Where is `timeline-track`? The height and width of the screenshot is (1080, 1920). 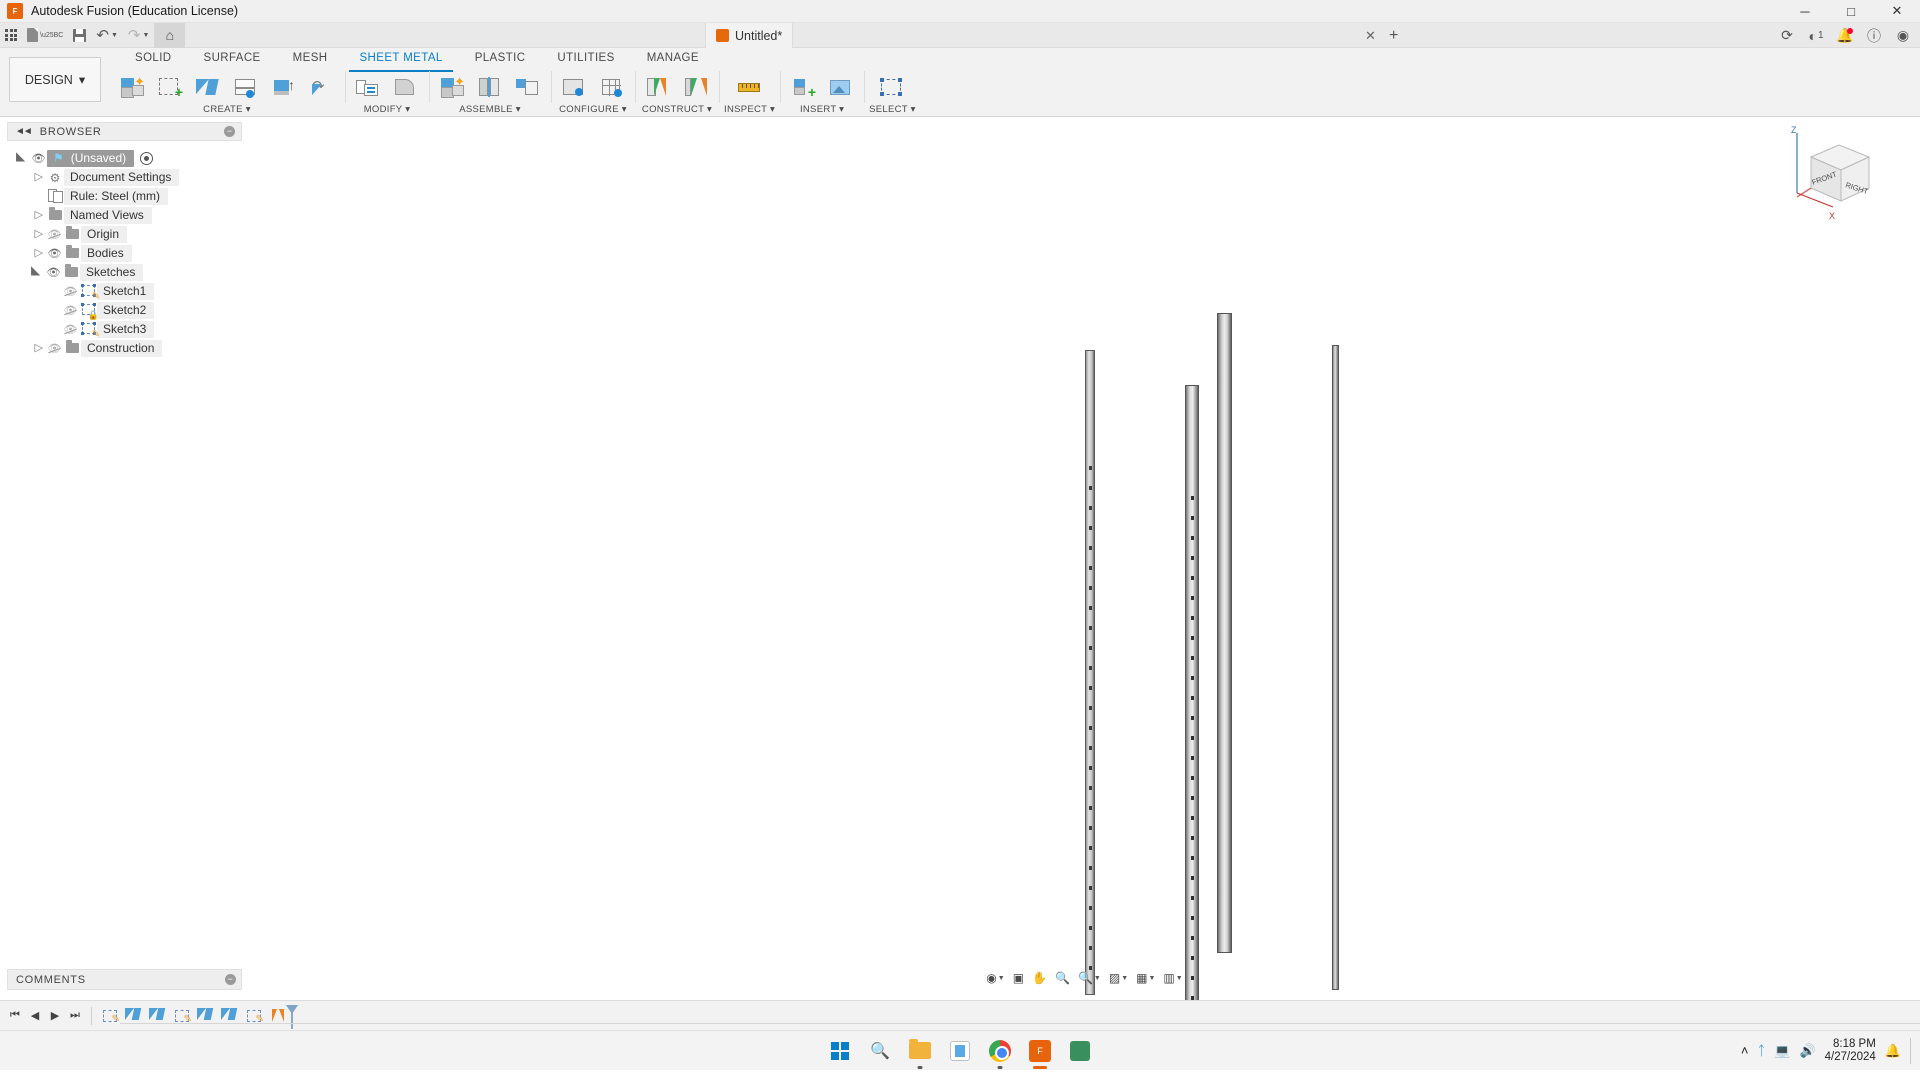
timeline-track is located at coordinates (1020, 1023).